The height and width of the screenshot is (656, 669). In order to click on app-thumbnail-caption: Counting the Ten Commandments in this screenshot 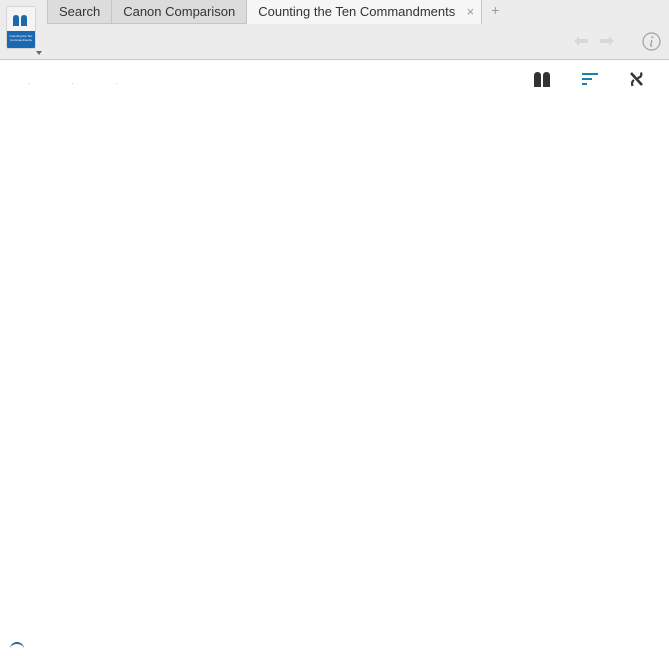, I will do `click(21, 39)`.